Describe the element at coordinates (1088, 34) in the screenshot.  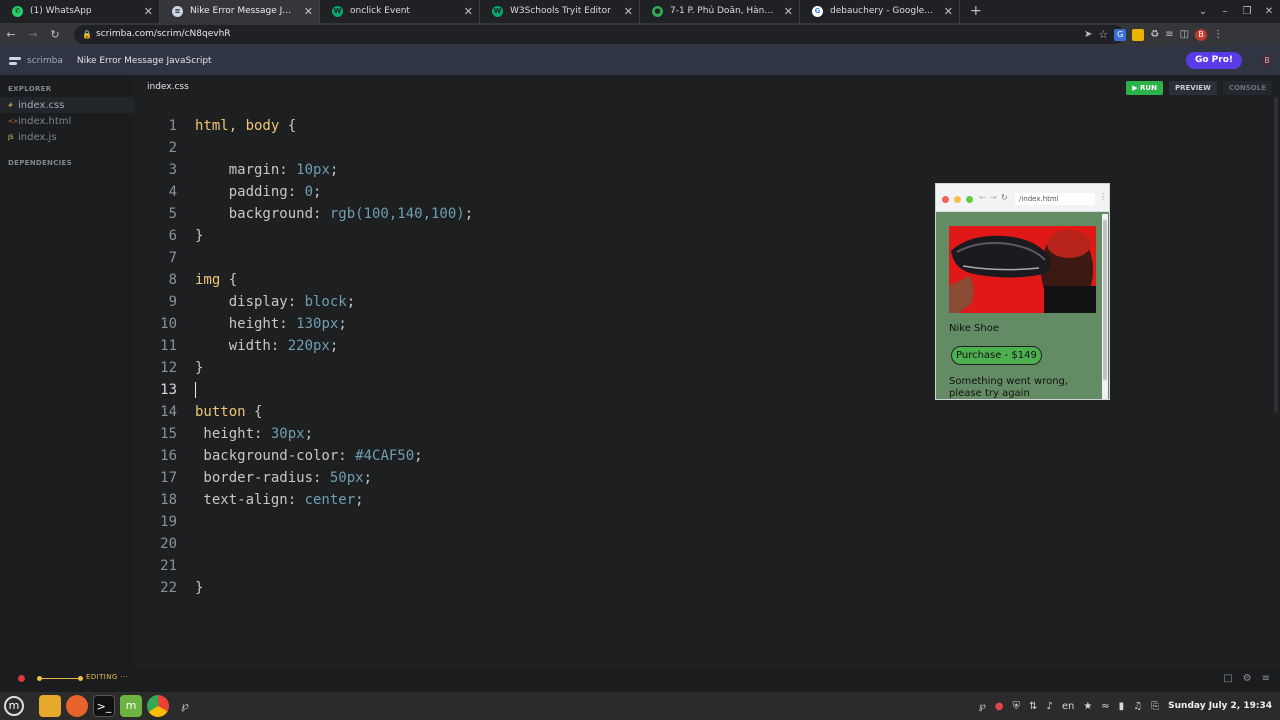
I see `share-icon: ➤` at that location.